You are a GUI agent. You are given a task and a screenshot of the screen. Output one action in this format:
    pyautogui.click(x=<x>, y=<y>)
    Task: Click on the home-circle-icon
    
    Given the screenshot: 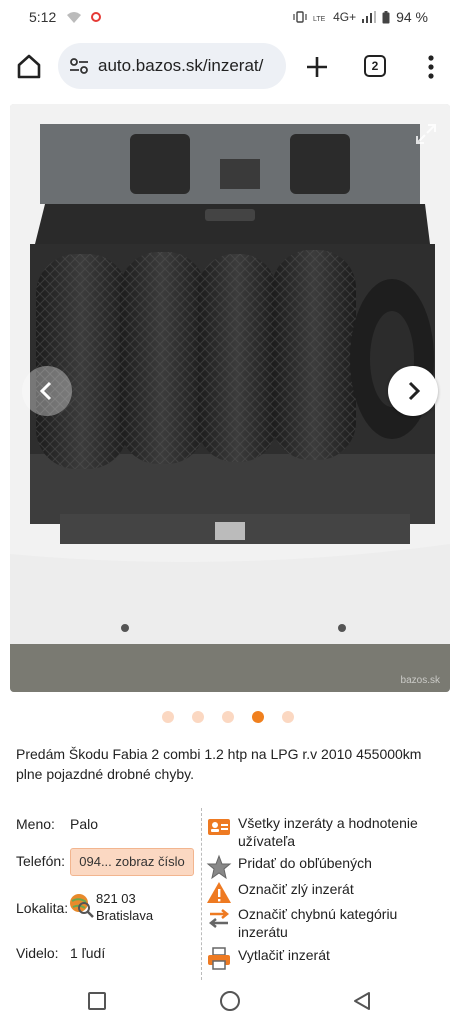 What is the action you would take?
    pyautogui.click(x=230, y=1001)
    